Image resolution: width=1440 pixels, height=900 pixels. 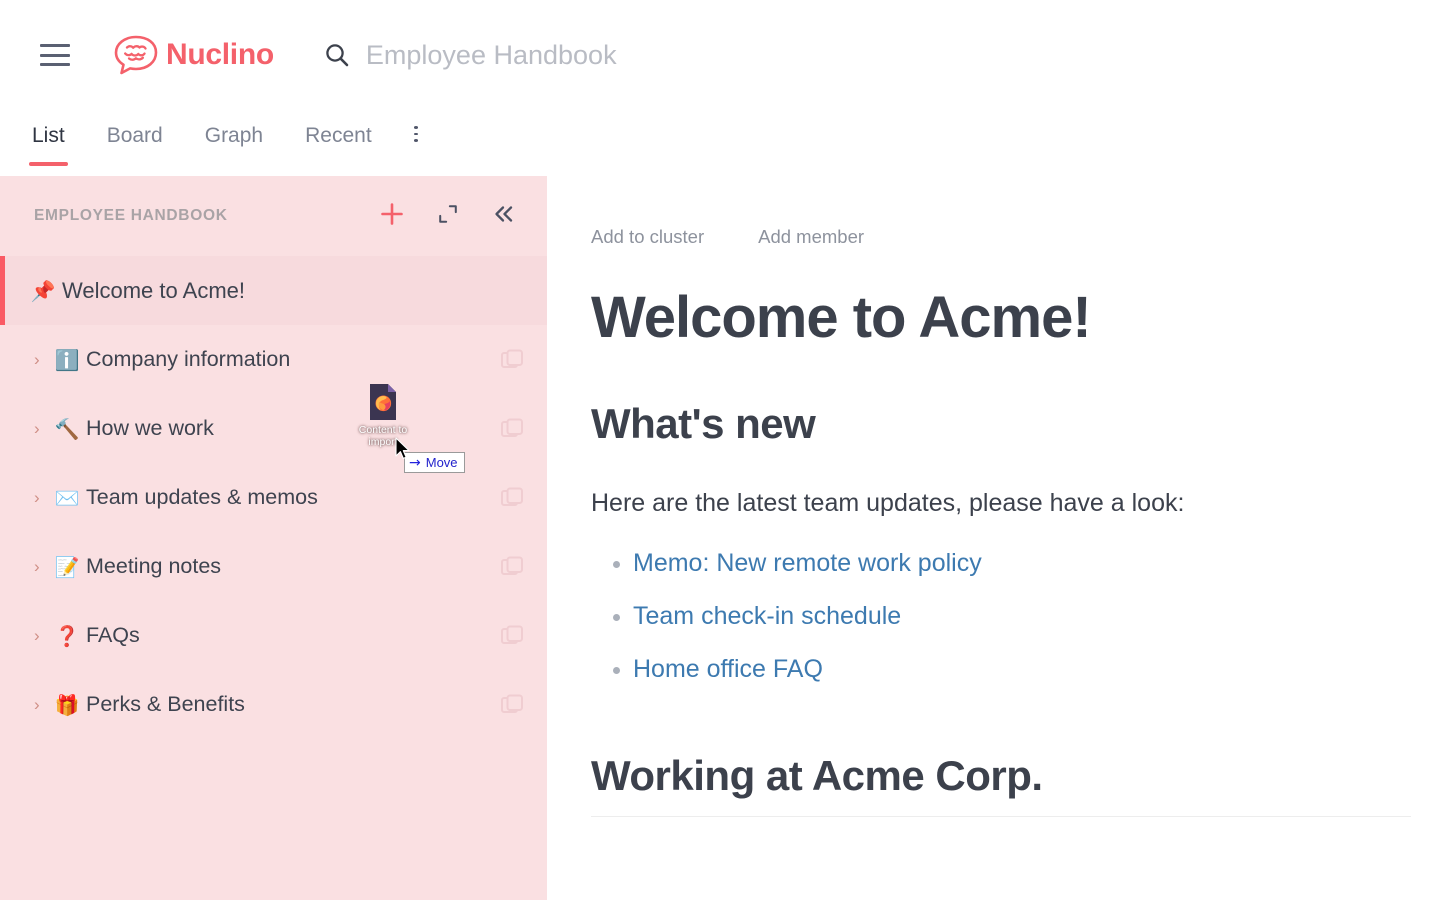 I want to click on search-input-value: Employee Handbook, so click(x=491, y=54).